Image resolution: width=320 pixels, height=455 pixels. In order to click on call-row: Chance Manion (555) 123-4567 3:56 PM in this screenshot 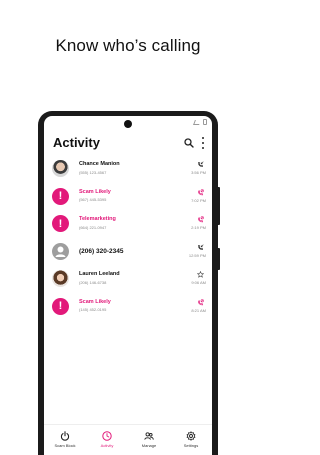, I will do `click(128, 170)`.